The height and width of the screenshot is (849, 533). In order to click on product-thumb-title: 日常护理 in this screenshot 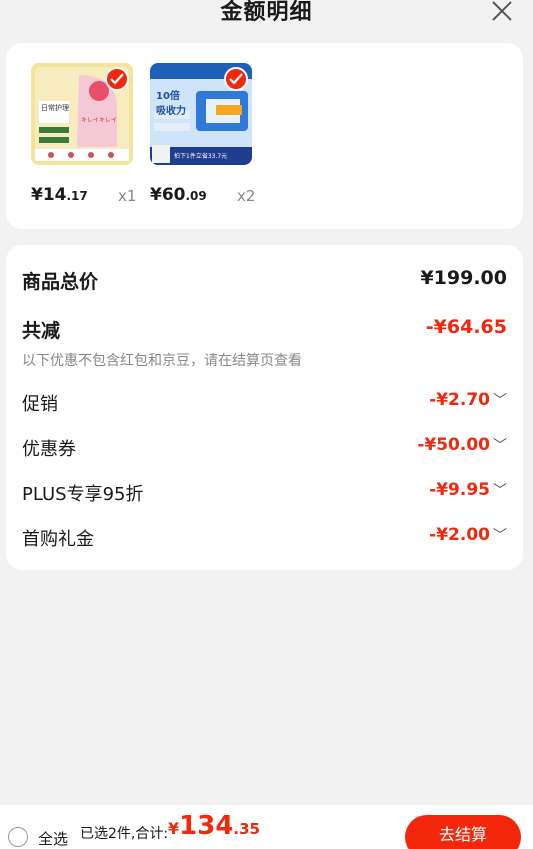, I will do `click(55, 108)`.